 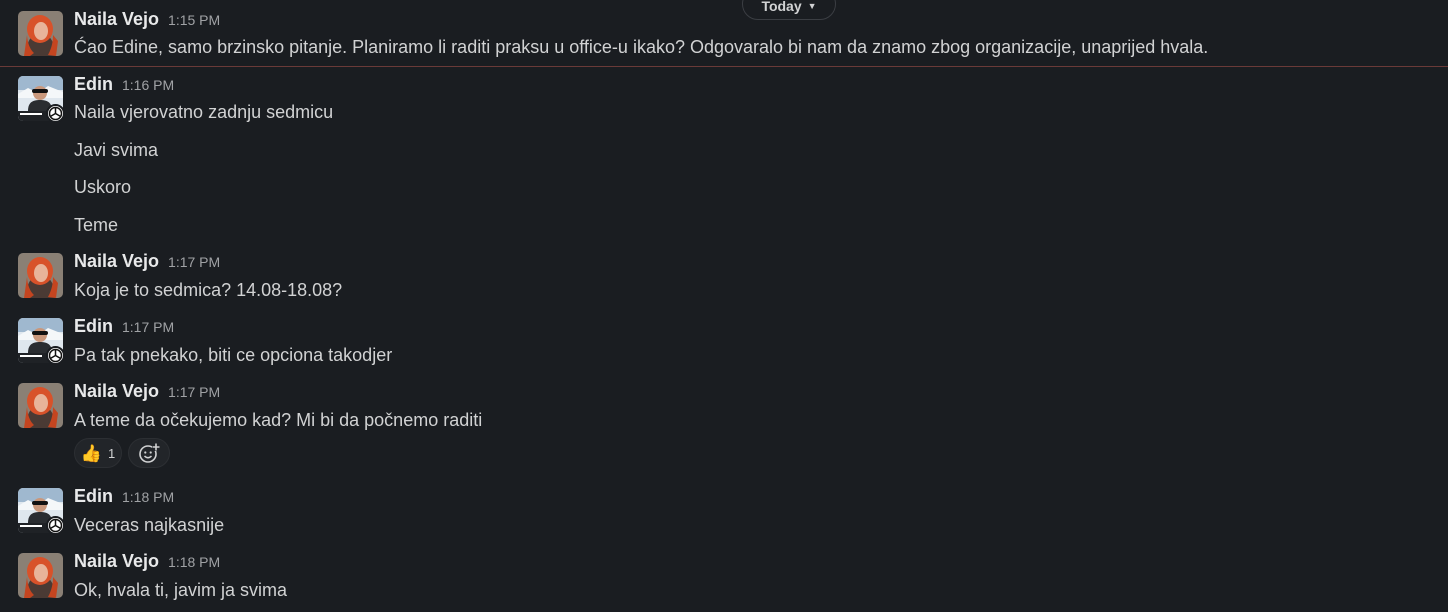 I want to click on reaction-count: 1, so click(x=111, y=453).